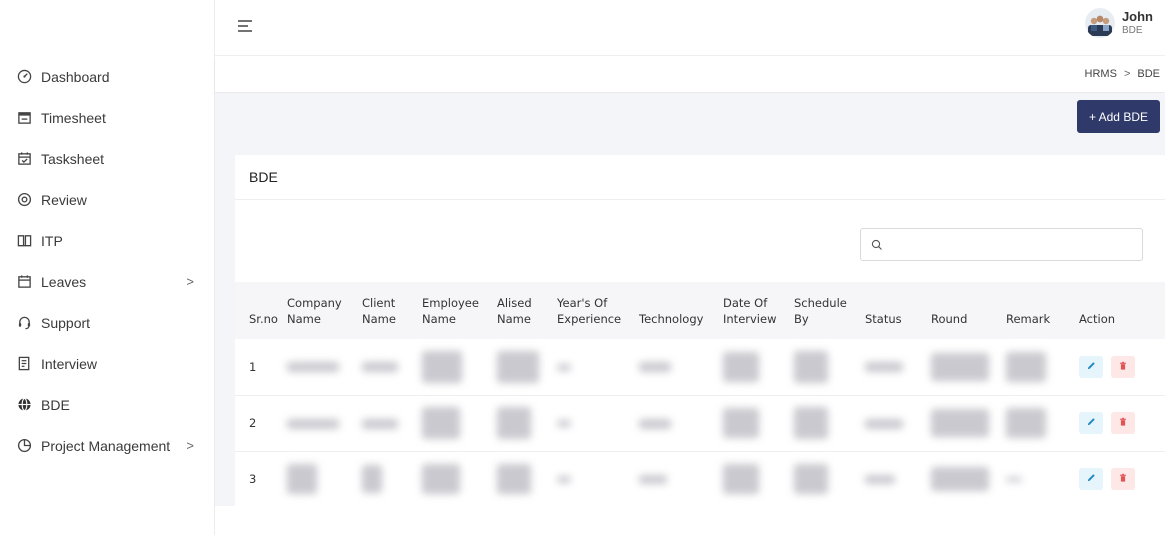 This screenshot has height=535, width=1165. I want to click on search-input, so click(1013, 244).